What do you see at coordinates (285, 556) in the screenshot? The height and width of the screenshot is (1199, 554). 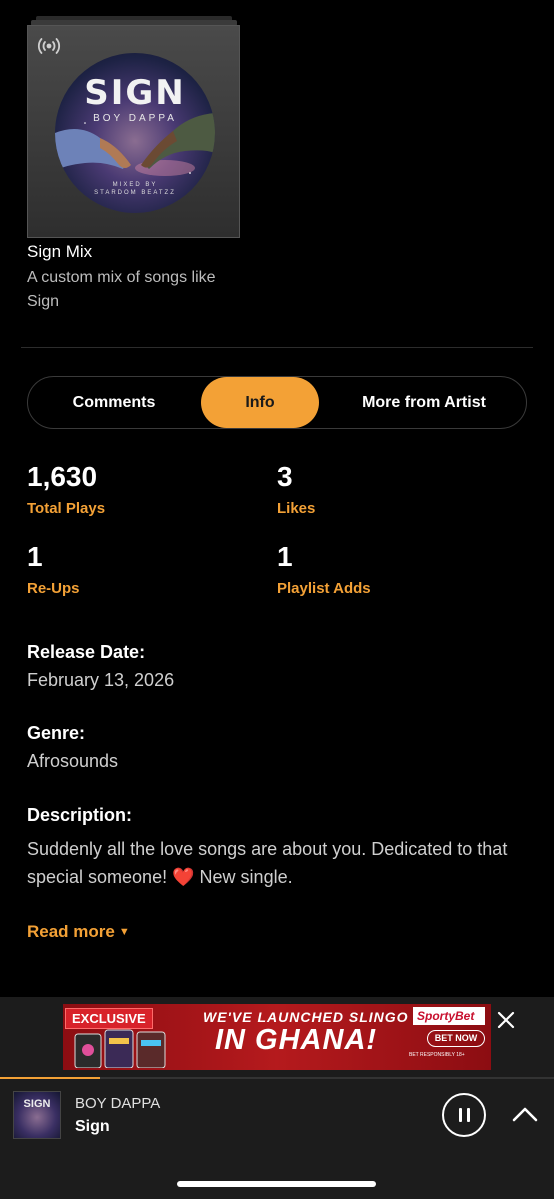 I see `playlist-adds-value: 1` at bounding box center [285, 556].